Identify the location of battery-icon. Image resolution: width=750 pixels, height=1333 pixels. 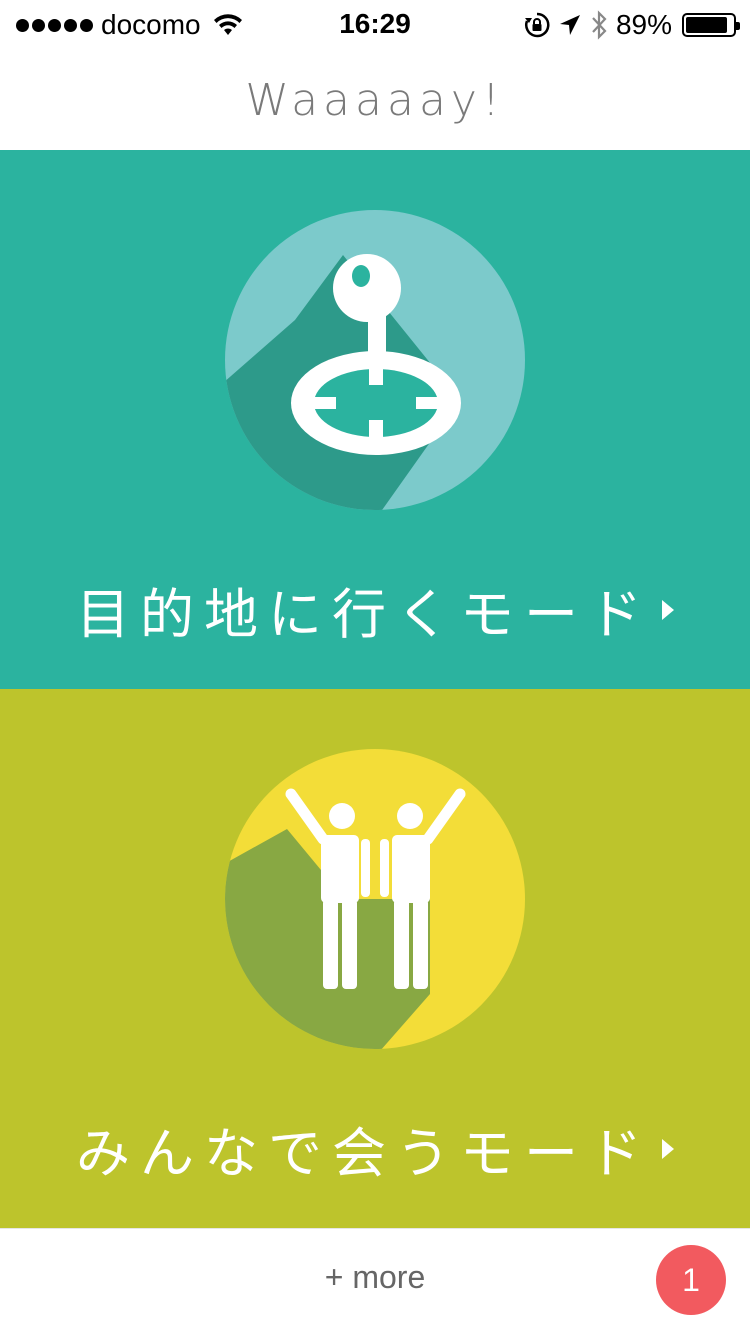
(711, 25).